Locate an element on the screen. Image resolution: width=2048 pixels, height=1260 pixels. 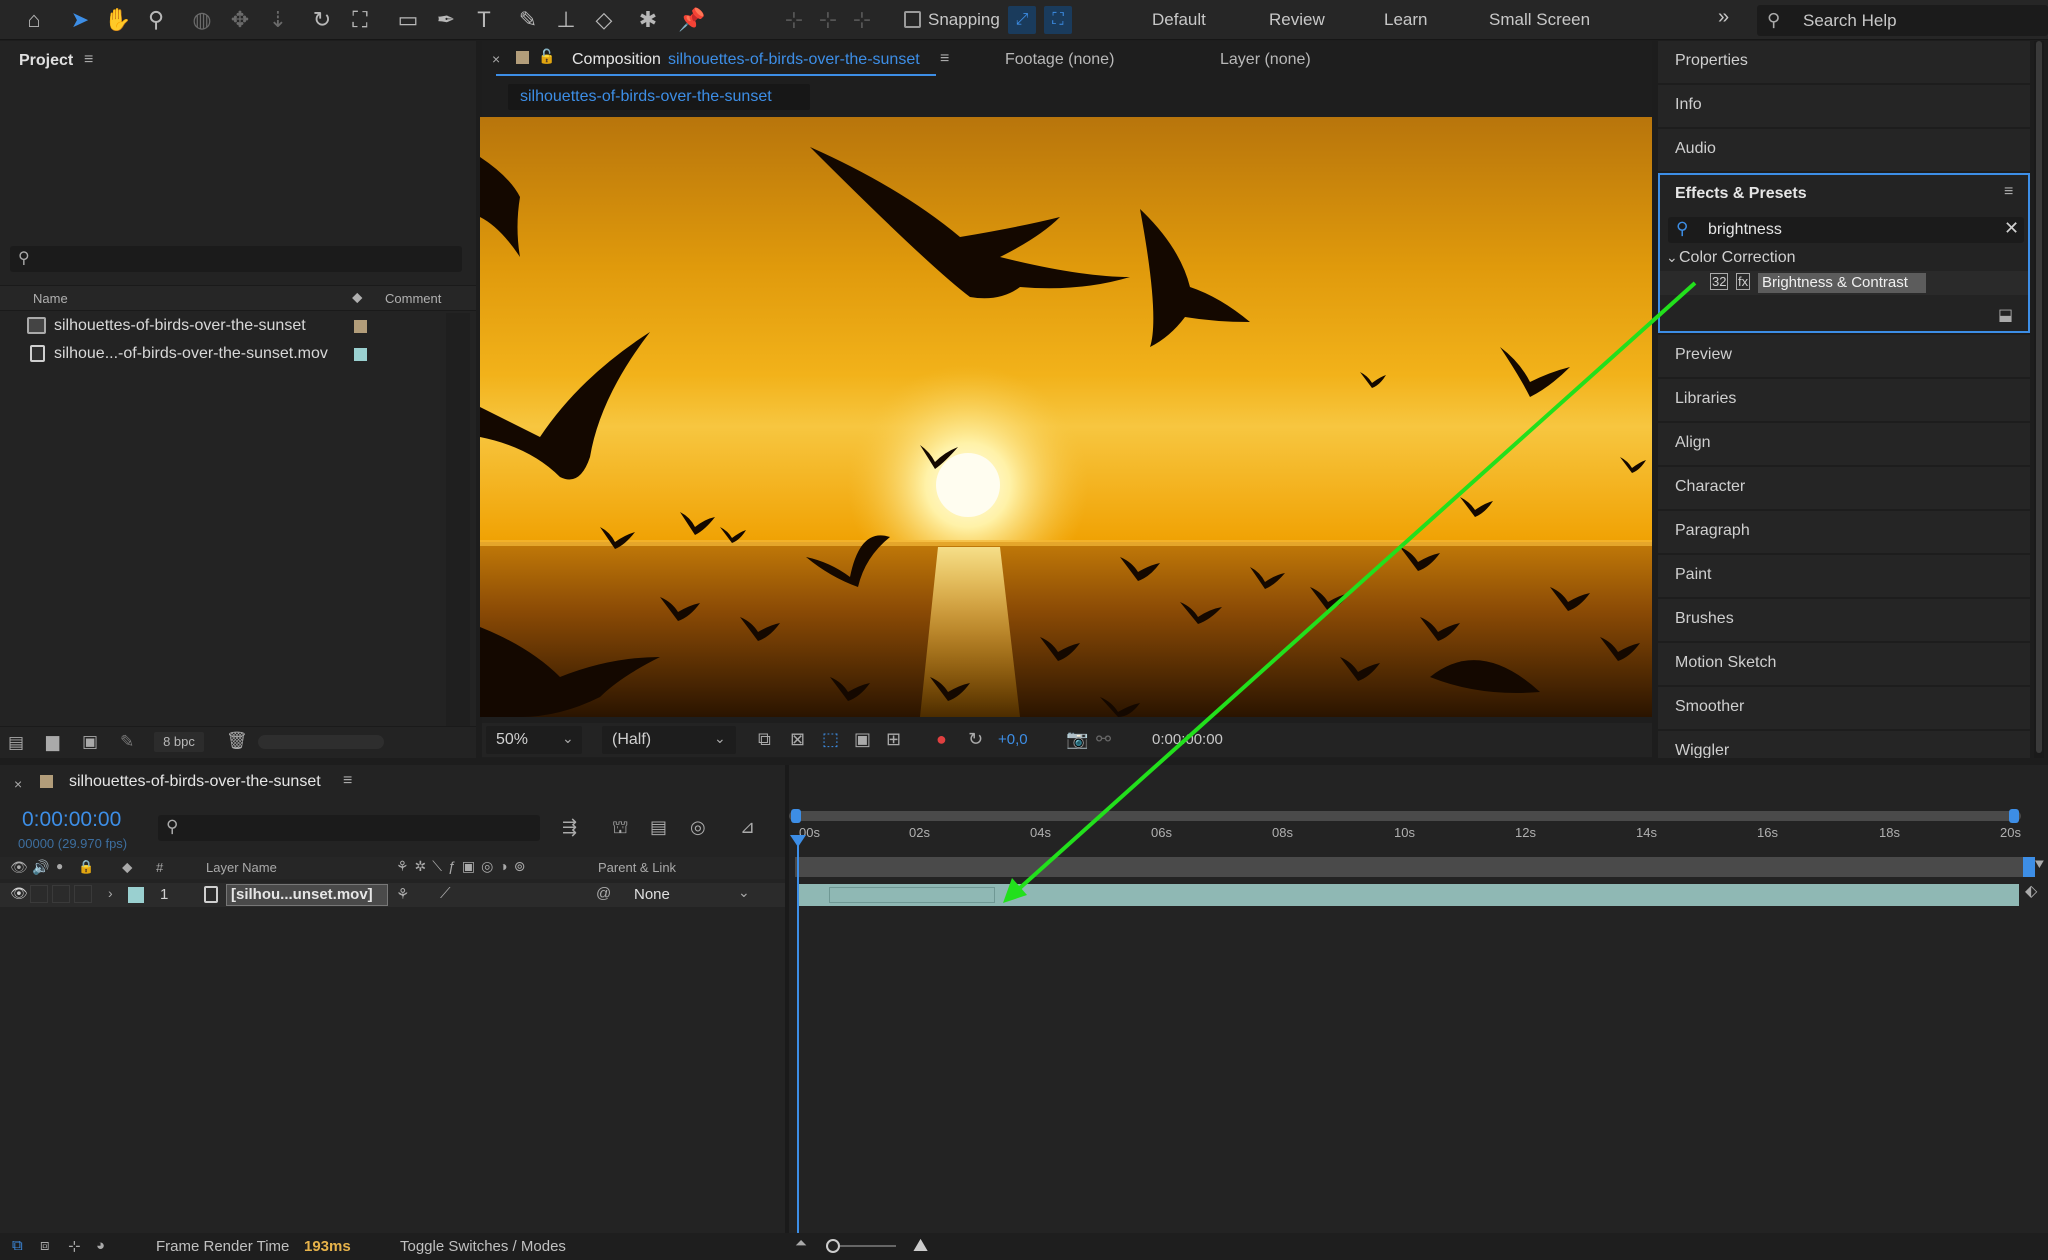
new-folder-icon: ▆ is located at coordinates (52, 742).